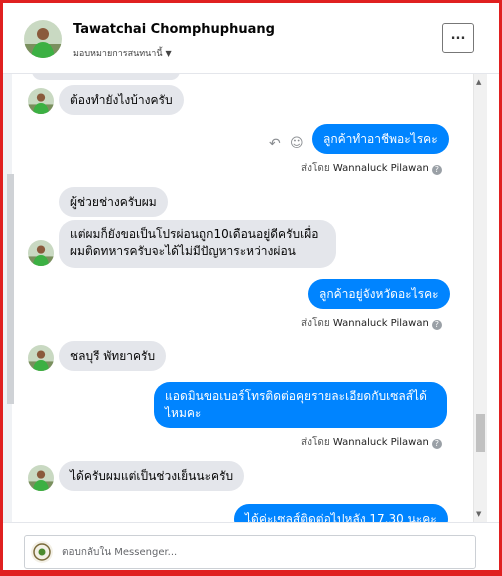  Describe the element at coordinates (152, 476) in the screenshot. I see `incoming-message: ได้ครับผมแต่เป็นช่วงเย็นนะครับ` at that location.